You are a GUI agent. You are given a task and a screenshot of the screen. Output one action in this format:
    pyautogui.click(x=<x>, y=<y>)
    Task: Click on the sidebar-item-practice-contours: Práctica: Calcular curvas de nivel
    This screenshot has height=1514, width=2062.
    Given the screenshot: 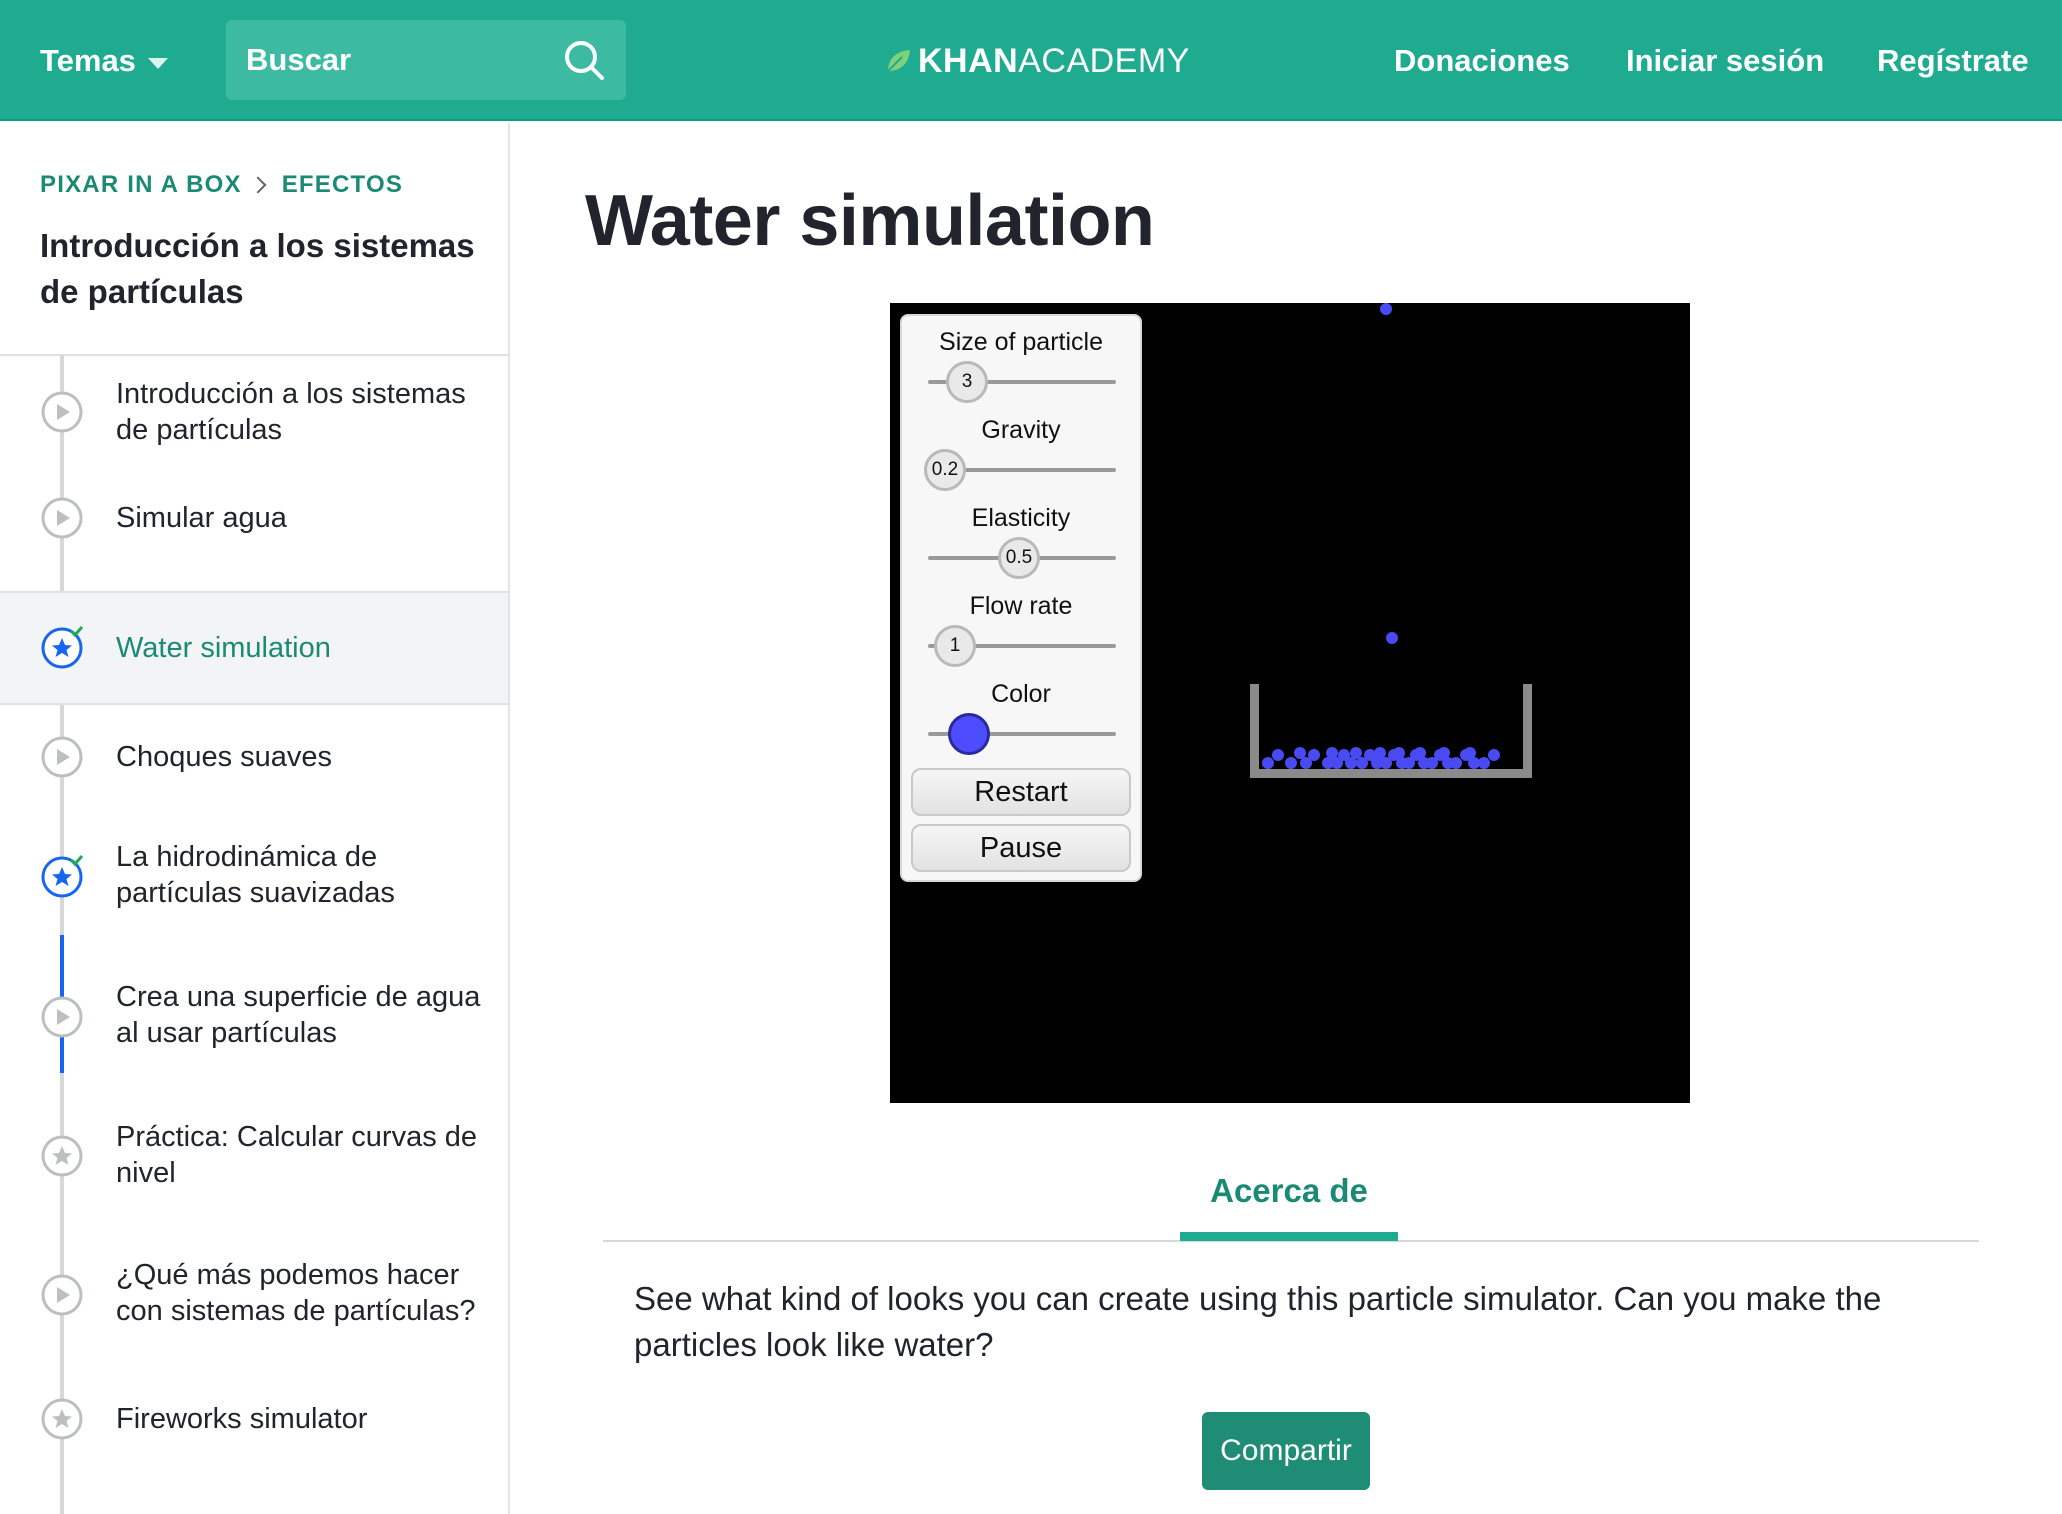 What is the action you would take?
    pyautogui.click(x=254, y=1158)
    